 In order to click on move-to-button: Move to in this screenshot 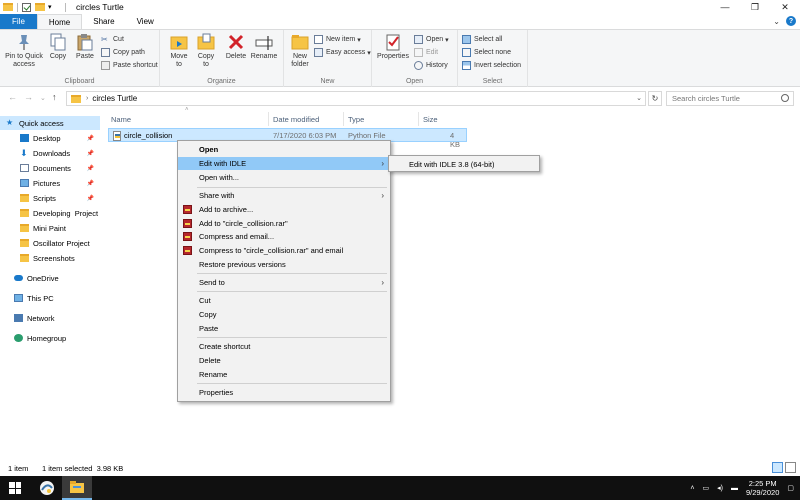, I will do `click(179, 51)`.